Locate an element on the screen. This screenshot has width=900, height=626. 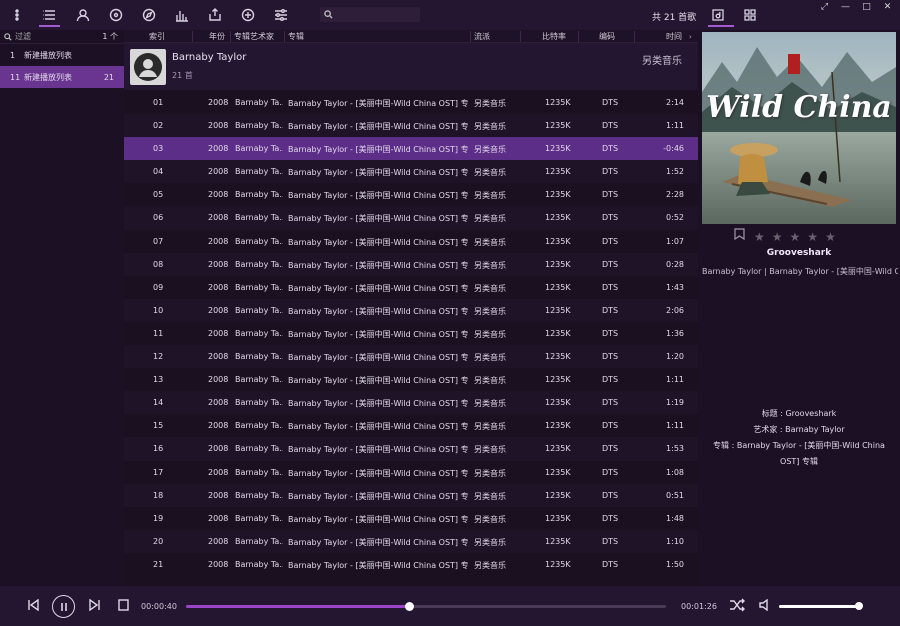
compass-icon is located at coordinates (148, 15).